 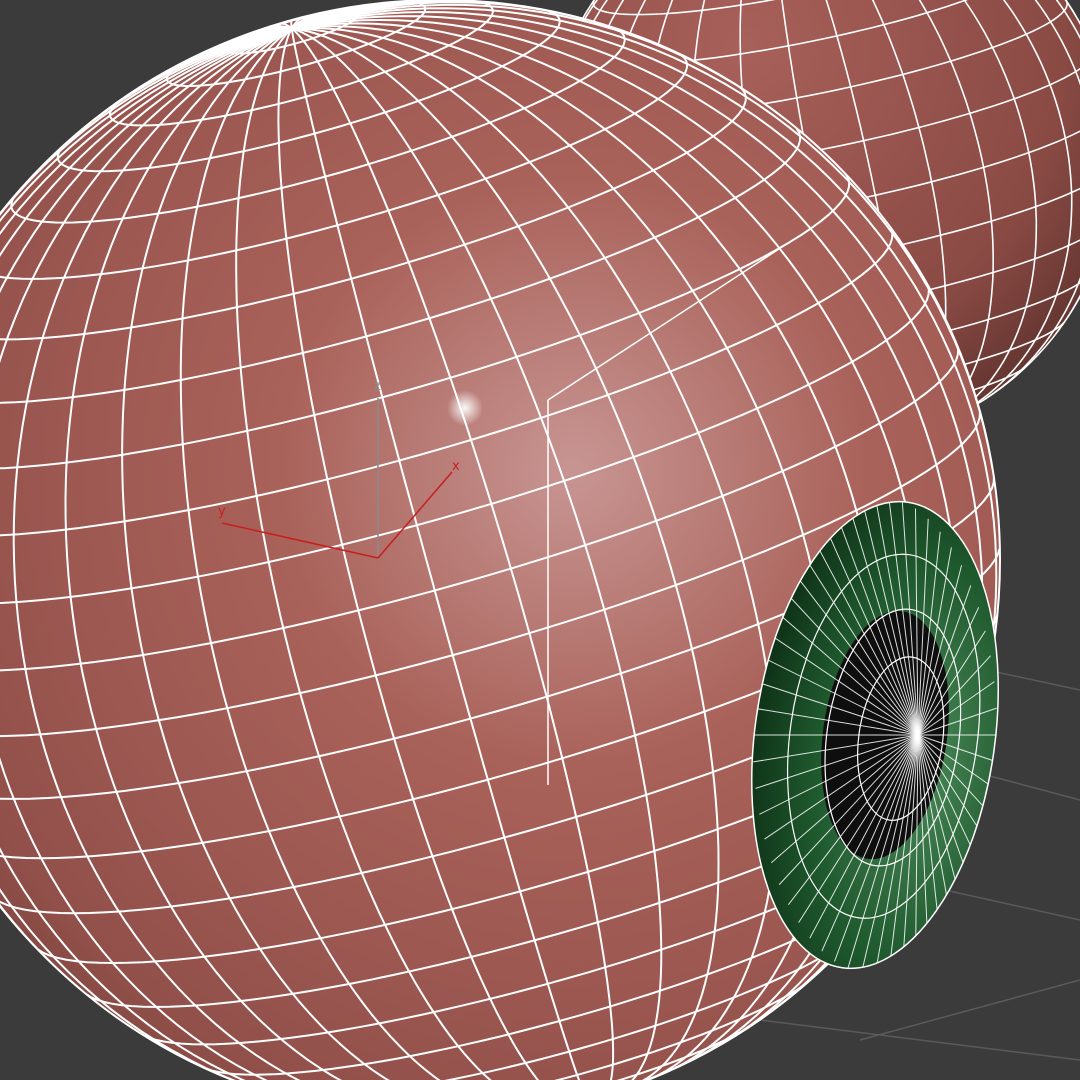 What do you see at coordinates (465, 408) in the screenshot?
I see `specular-highlight` at bounding box center [465, 408].